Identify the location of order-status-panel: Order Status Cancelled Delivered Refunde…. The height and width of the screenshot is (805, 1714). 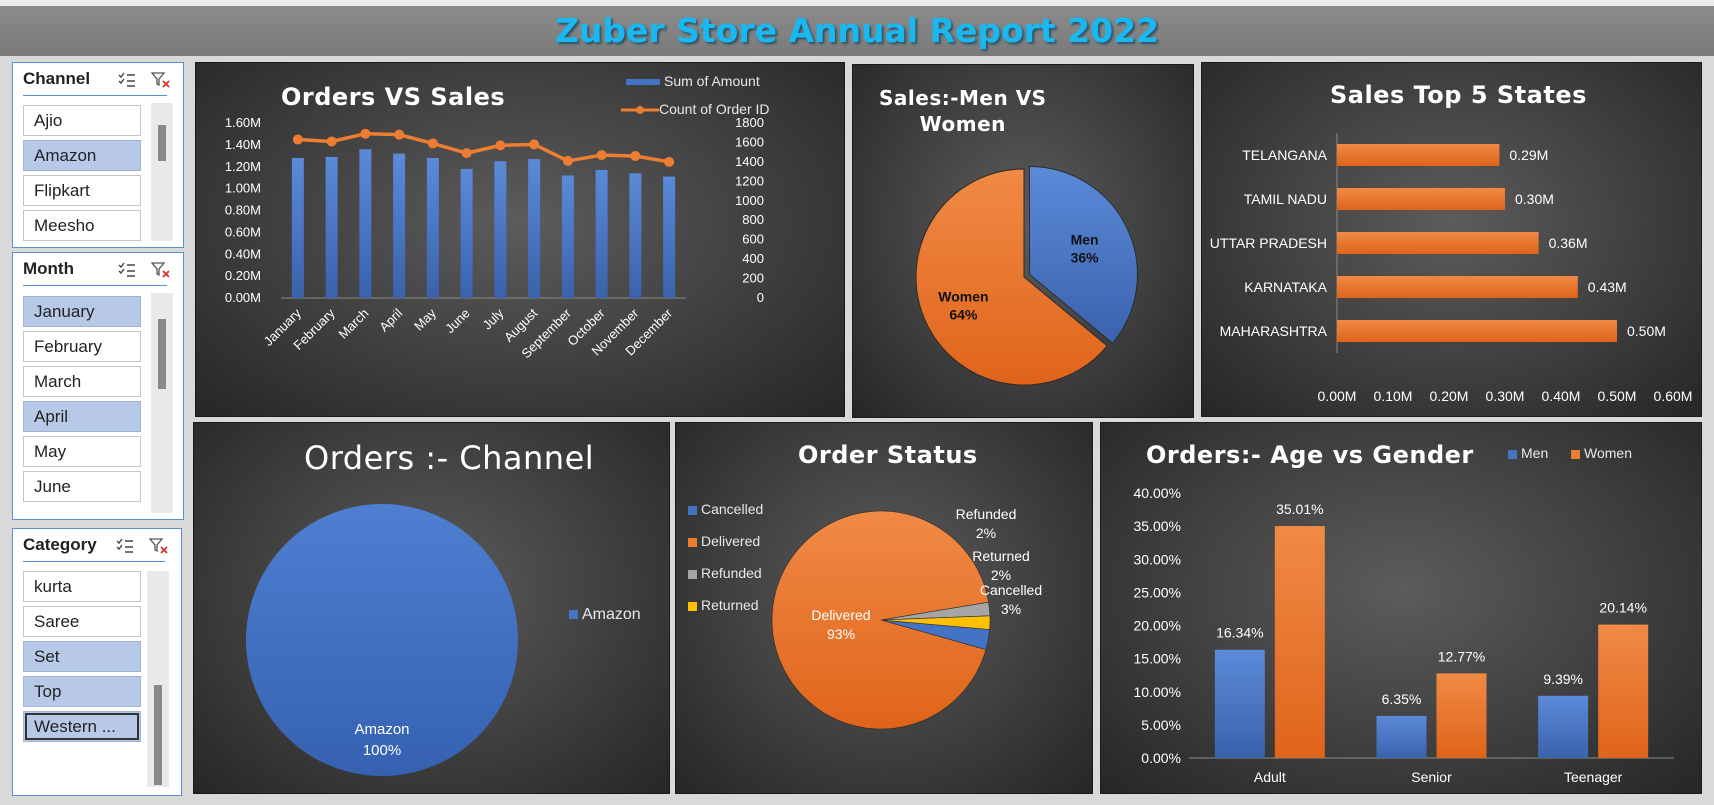
(884, 608).